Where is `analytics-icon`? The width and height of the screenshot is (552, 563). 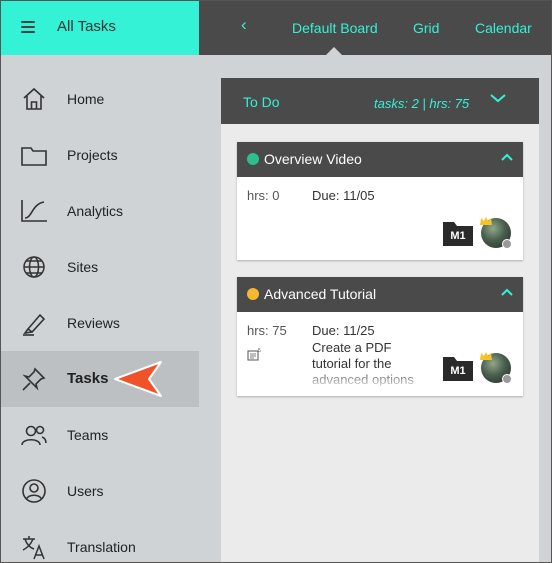 analytics-icon is located at coordinates (34, 211).